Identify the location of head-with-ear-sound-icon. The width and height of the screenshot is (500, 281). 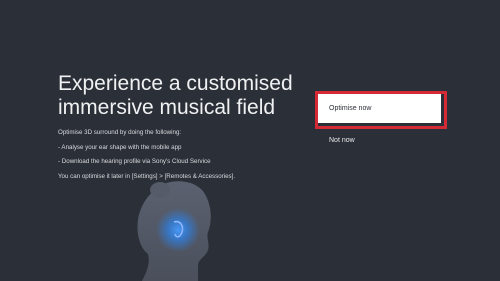
(174, 231).